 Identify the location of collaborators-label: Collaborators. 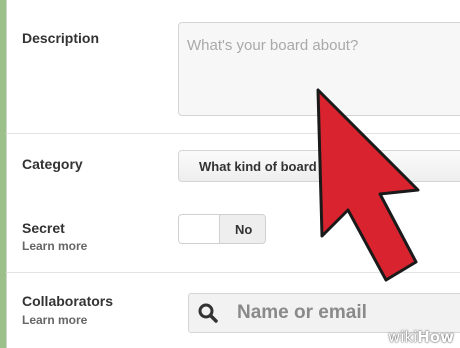
(68, 301).